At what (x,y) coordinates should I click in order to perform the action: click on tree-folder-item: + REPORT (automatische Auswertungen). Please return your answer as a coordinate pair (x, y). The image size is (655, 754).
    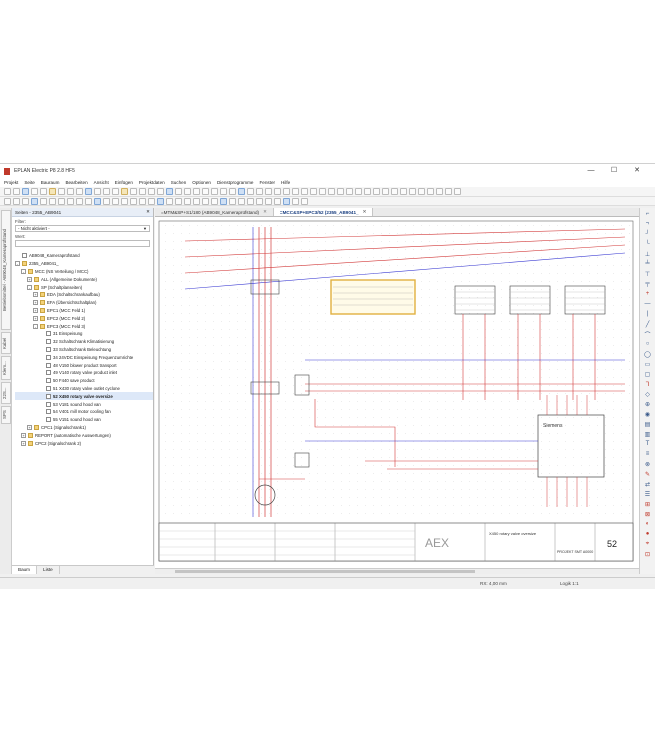
    Looking at the image, I should click on (84, 435).